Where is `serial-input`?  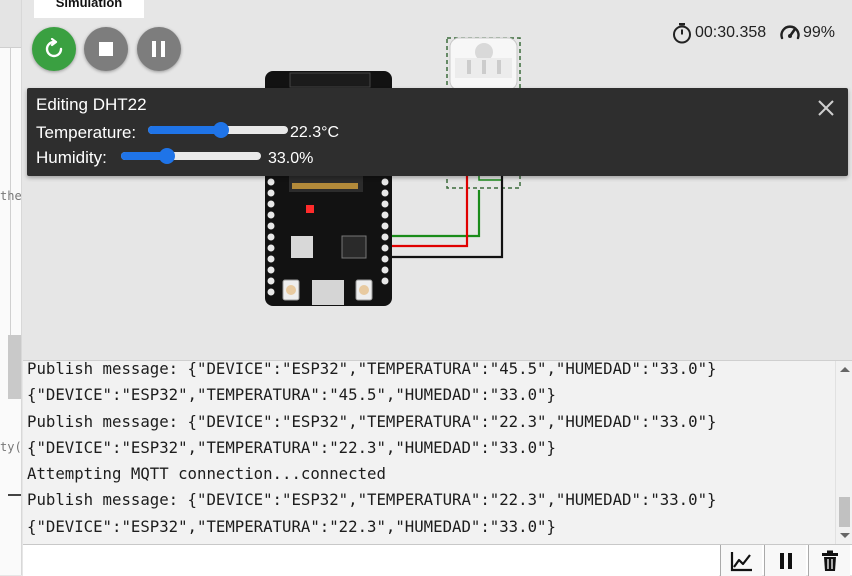 serial-input is located at coordinates (371, 560).